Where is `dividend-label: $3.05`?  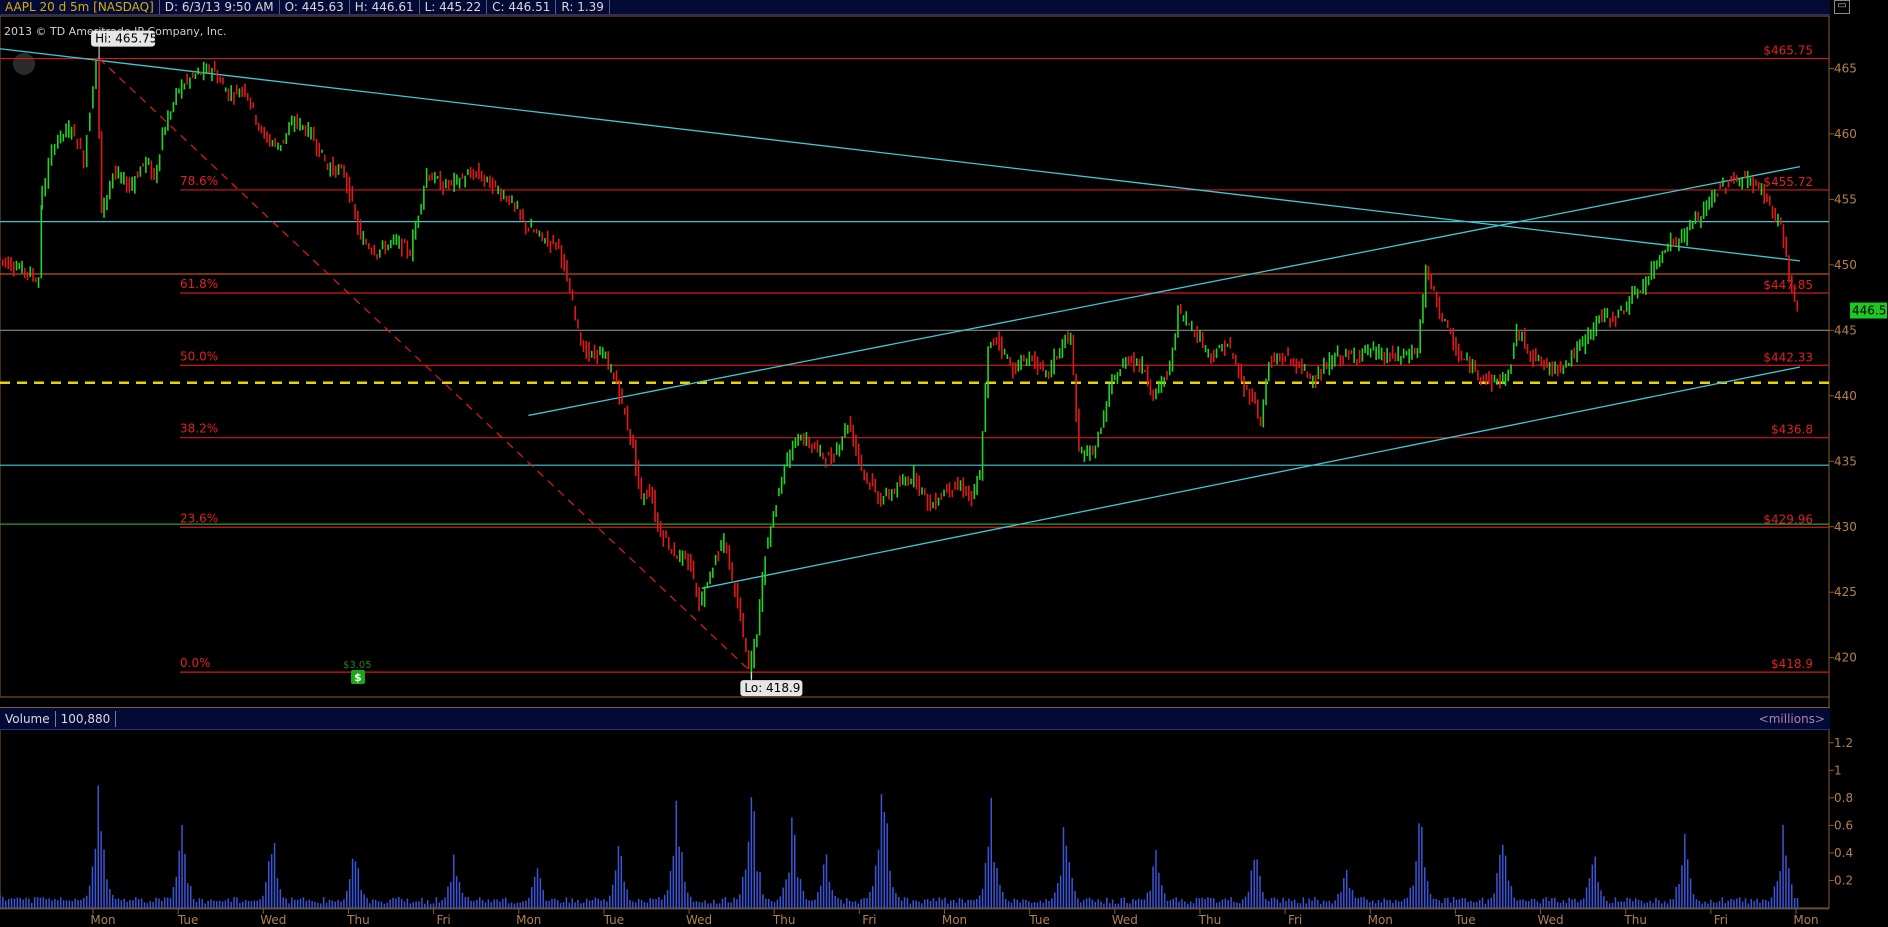 dividend-label: $3.05 is located at coordinates (357, 665).